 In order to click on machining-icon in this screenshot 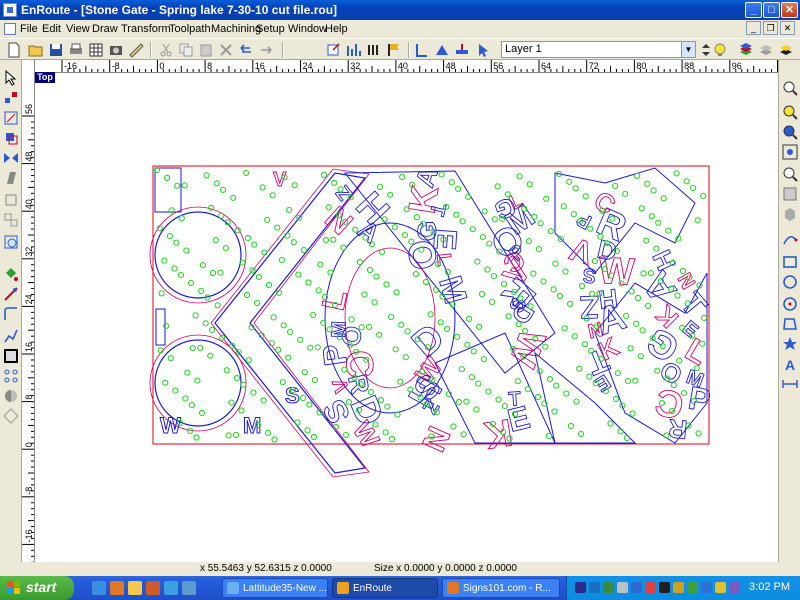, I will do `click(442, 50)`.